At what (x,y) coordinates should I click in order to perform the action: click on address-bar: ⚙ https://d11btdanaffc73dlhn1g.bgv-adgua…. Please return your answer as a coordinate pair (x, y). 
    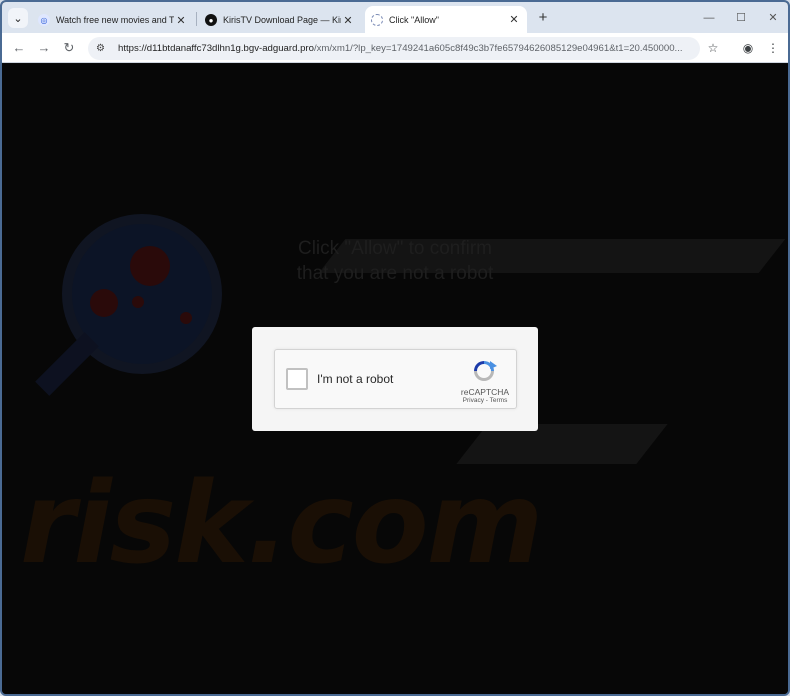
    Looking at the image, I should click on (394, 48).